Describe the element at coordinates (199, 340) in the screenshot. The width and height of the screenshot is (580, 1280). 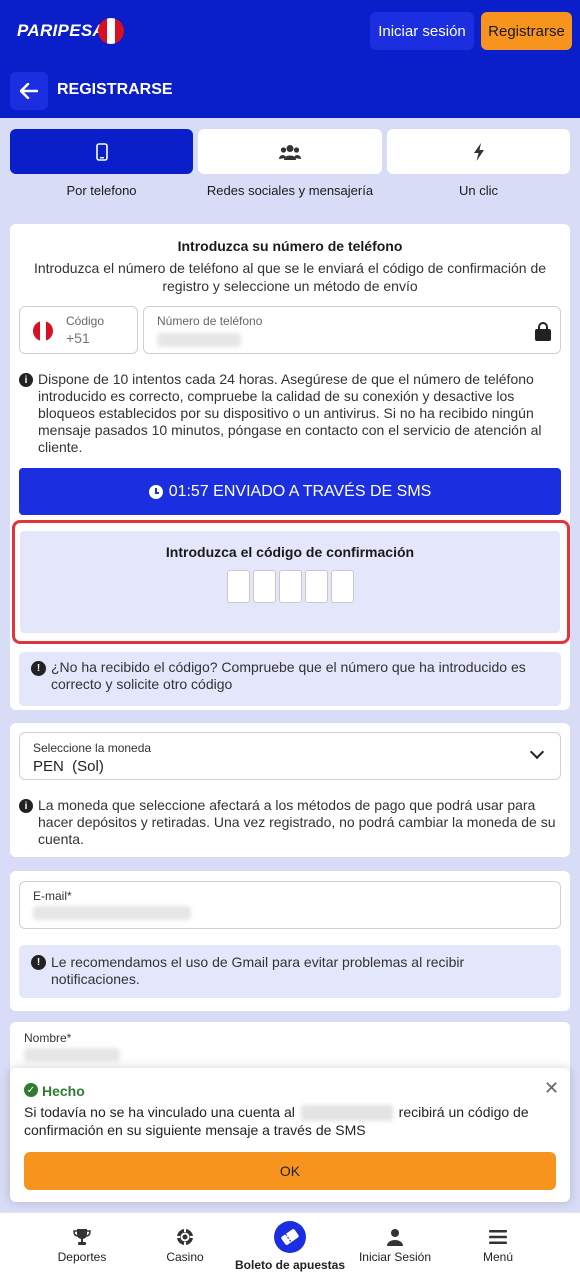
I see `phone-value-redacted` at that location.